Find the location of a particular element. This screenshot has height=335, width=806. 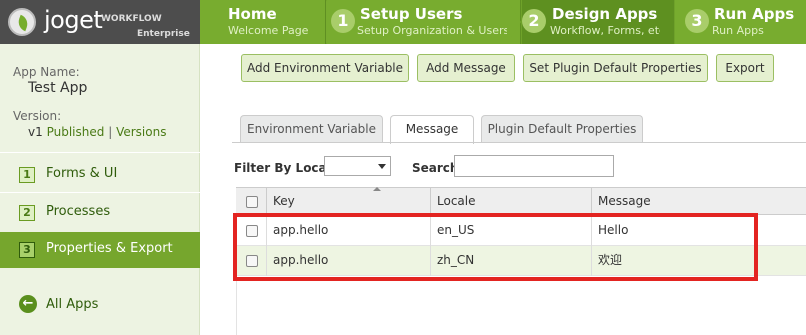

step-number-badge: 2 is located at coordinates (534, 21).